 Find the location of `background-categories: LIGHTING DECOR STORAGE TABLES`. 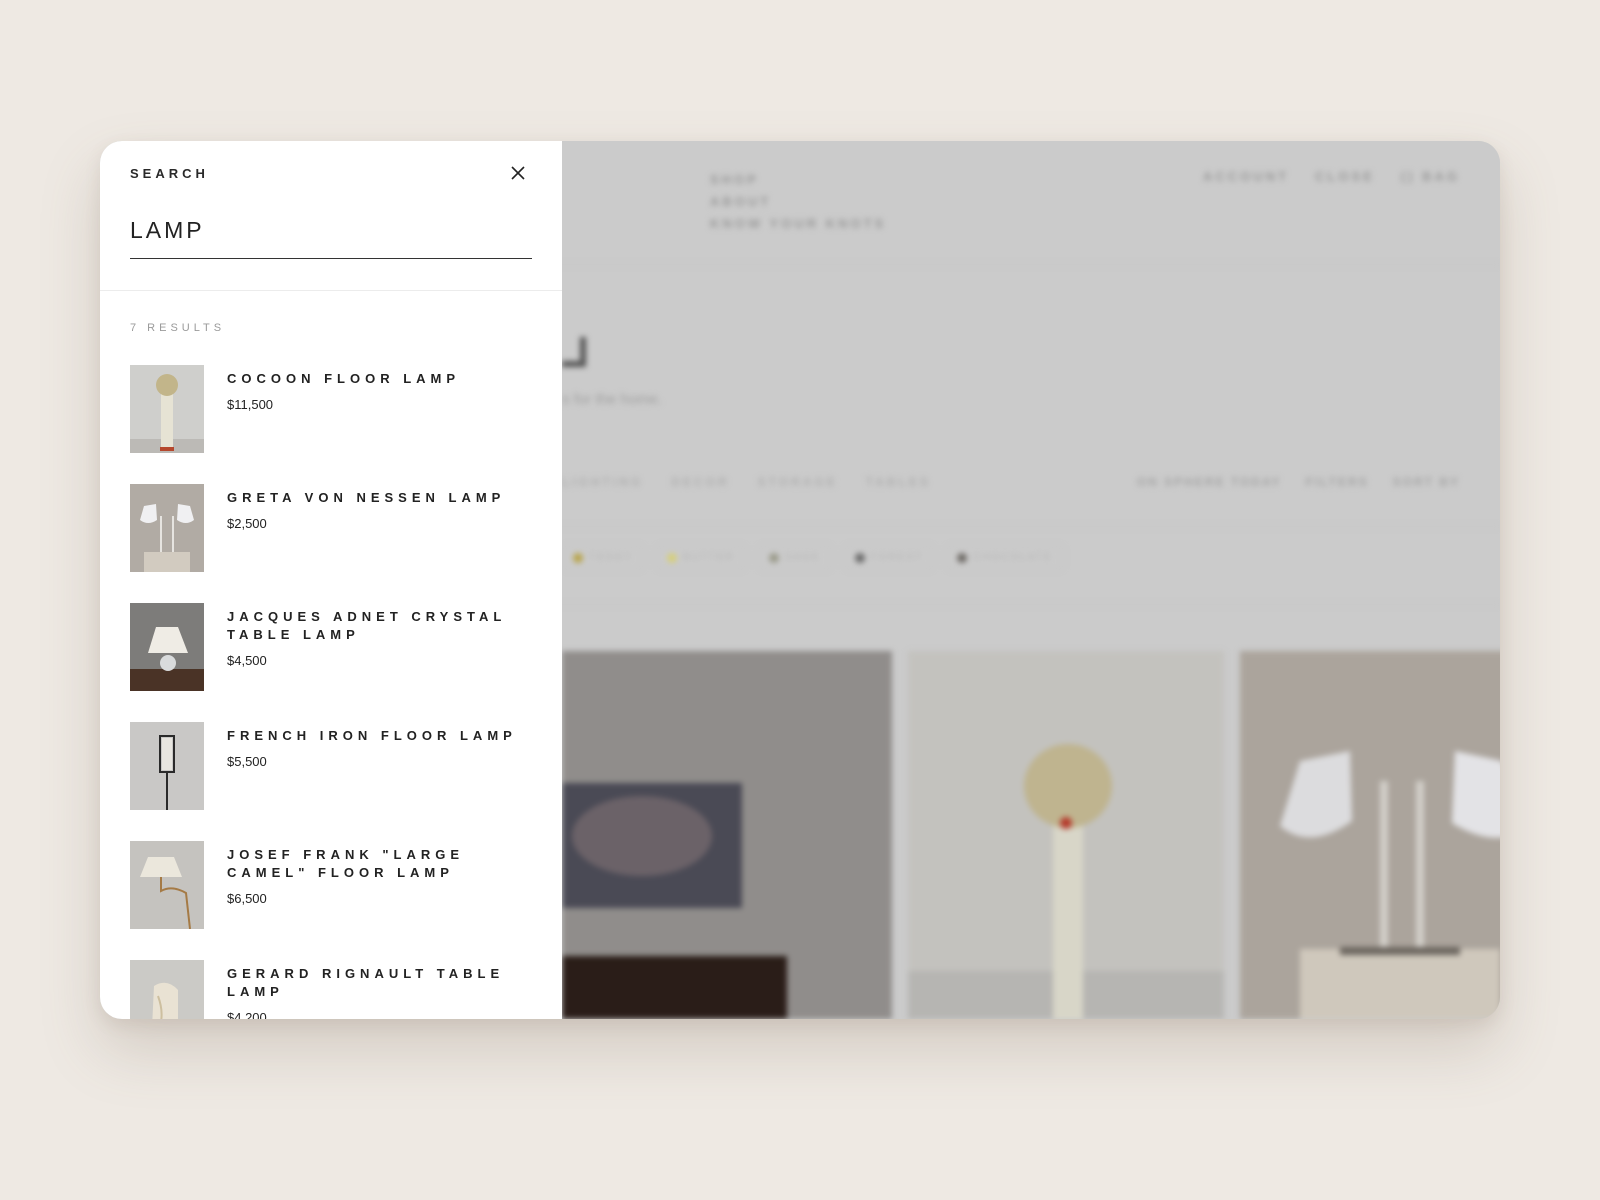

background-categories: LIGHTING DECOR STORAGE TABLES is located at coordinates (746, 482).